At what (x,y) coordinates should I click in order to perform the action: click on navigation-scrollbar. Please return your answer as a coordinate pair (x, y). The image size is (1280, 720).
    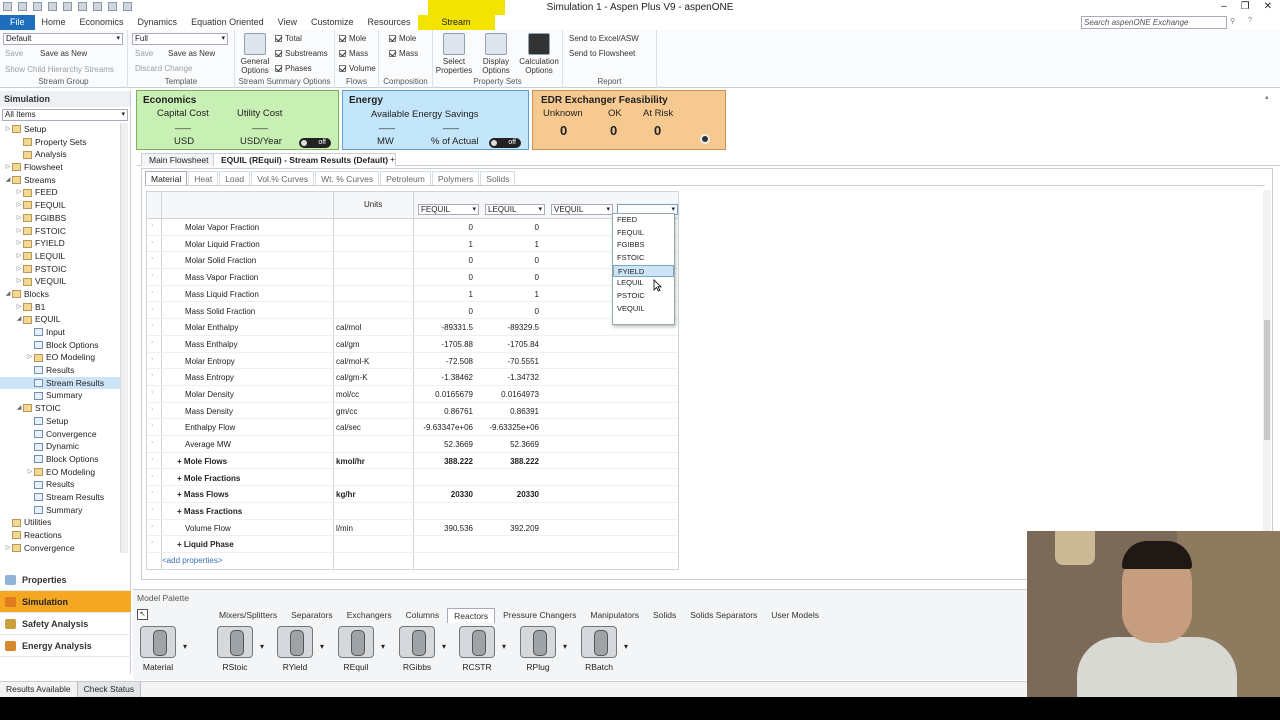
    Looking at the image, I should click on (124, 338).